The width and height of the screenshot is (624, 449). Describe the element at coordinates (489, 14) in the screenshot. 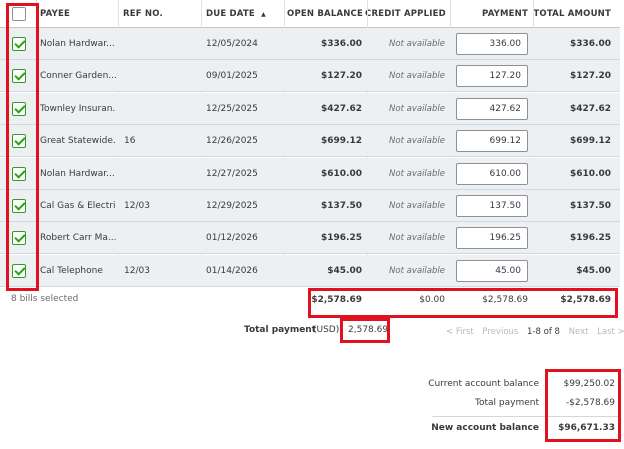

I see `col-payment: PAYMENT` at that location.